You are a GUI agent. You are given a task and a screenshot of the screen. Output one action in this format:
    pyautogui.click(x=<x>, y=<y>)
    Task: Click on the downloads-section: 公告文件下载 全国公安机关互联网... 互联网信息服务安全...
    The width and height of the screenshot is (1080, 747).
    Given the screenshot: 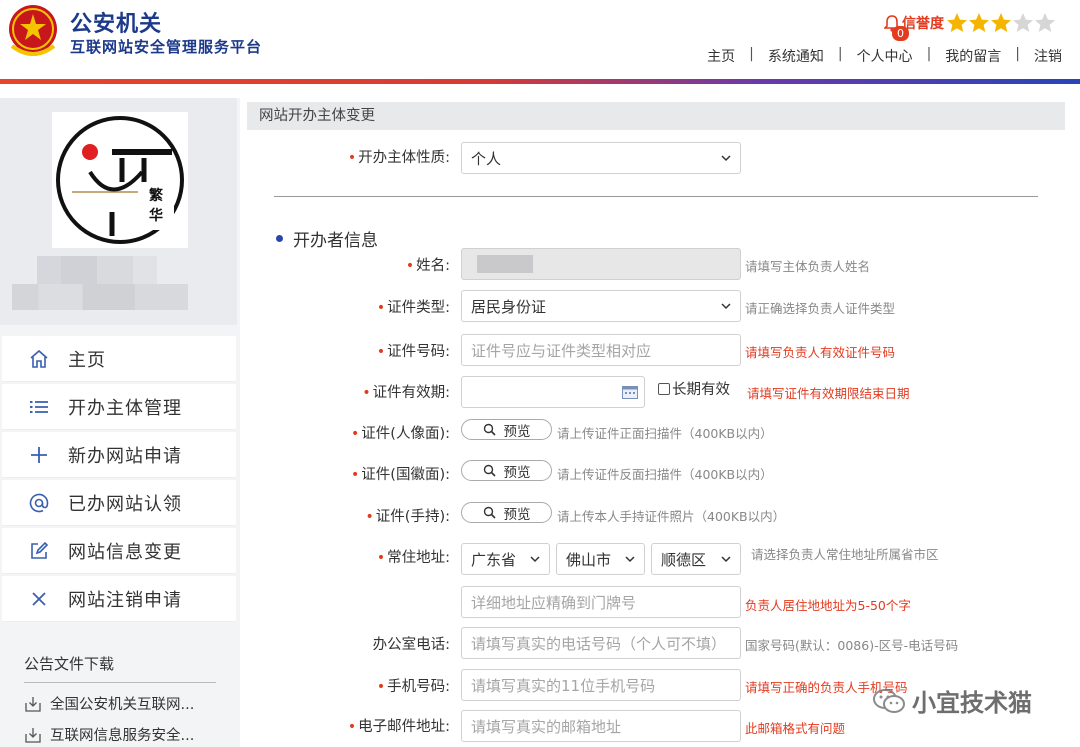 What is the action you would take?
    pyautogui.click(x=120, y=699)
    